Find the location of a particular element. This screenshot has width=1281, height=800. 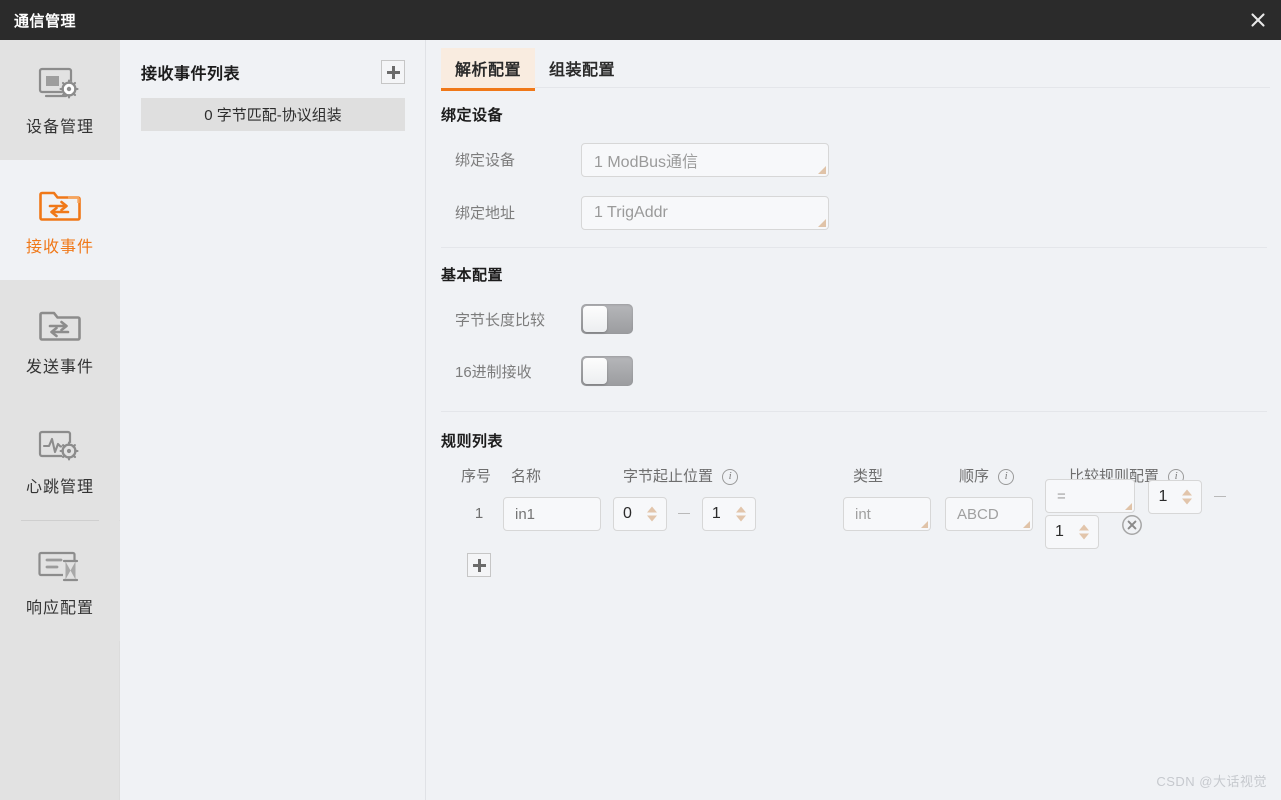

folder-receive-arrow-icon is located at coordinates (60, 205).